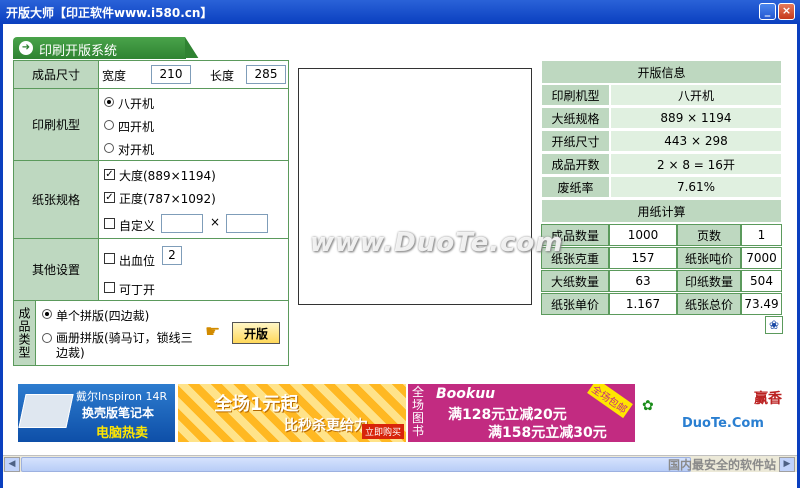  Describe the element at coordinates (761, 304) in the screenshot. I see `calc-value: 73.49` at that location.